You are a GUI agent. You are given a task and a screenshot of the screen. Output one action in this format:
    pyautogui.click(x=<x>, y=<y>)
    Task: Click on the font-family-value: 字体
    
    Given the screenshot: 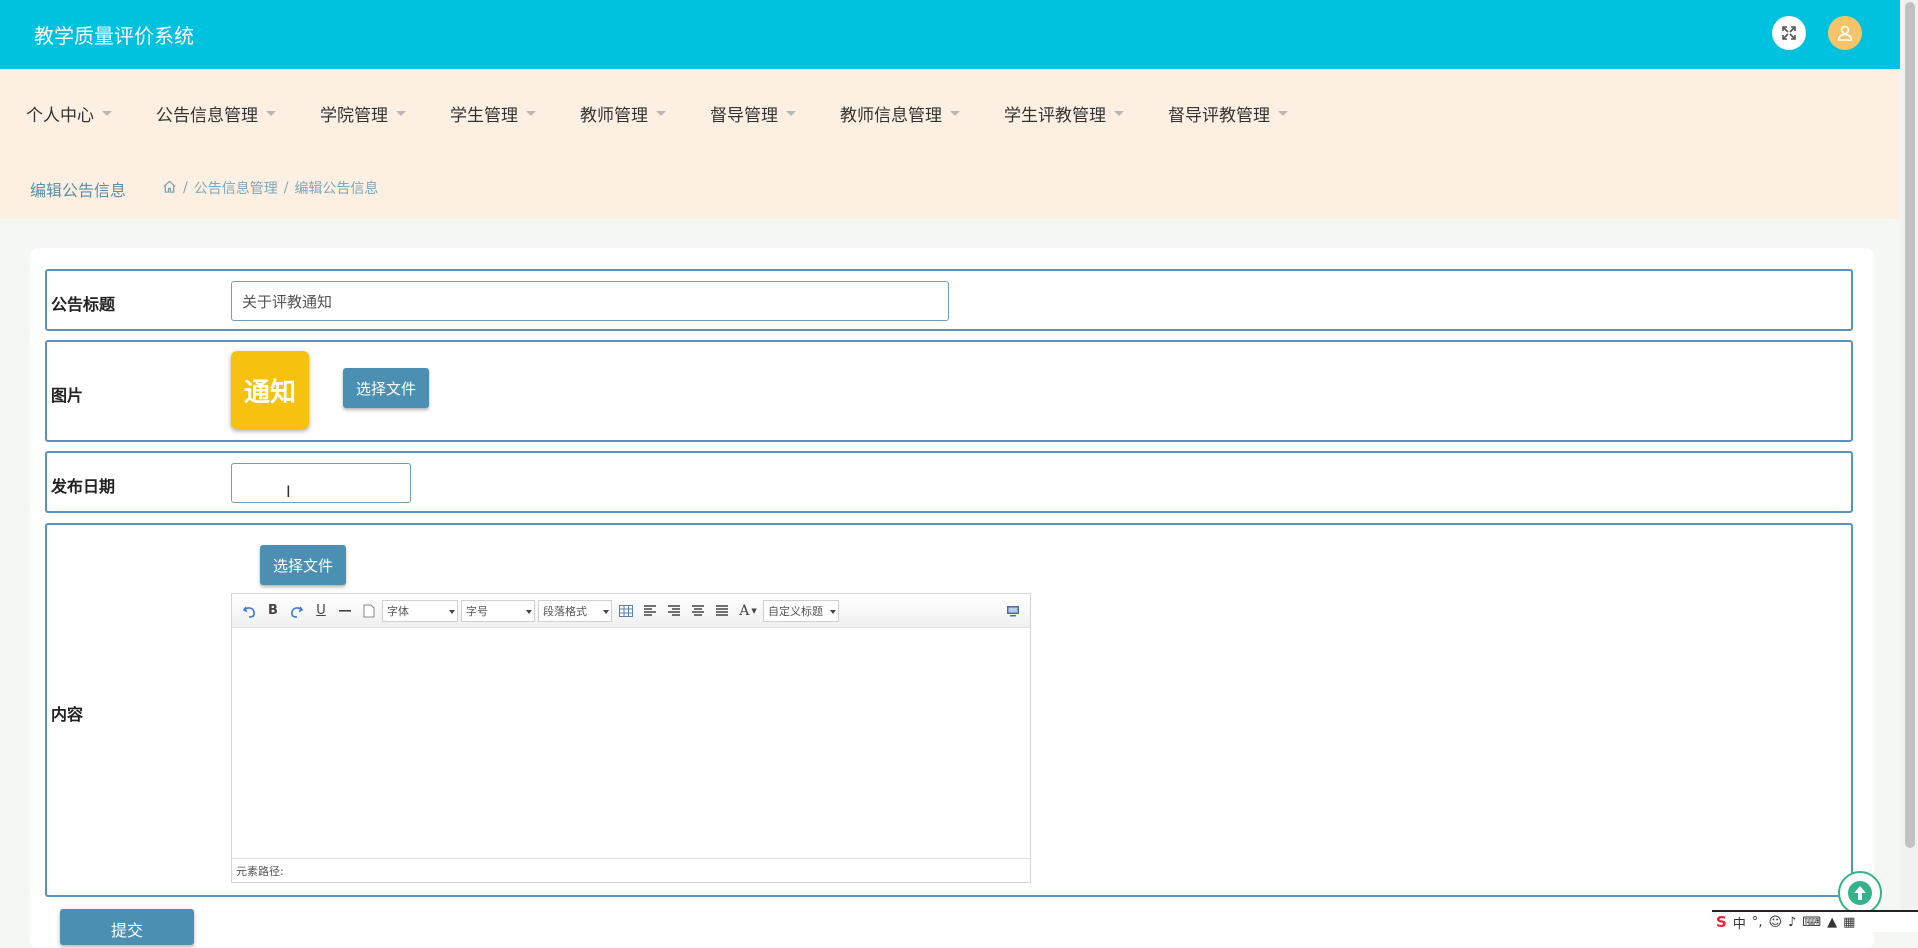 What is the action you would take?
    pyautogui.click(x=398, y=611)
    